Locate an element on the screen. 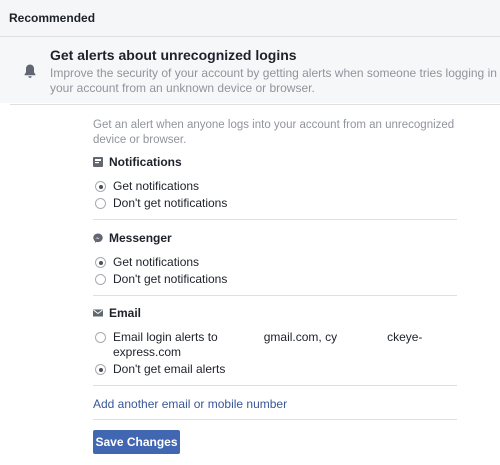 Image resolution: width=500 pixels, height=465 pixels. bell-icon is located at coordinates (30, 71).